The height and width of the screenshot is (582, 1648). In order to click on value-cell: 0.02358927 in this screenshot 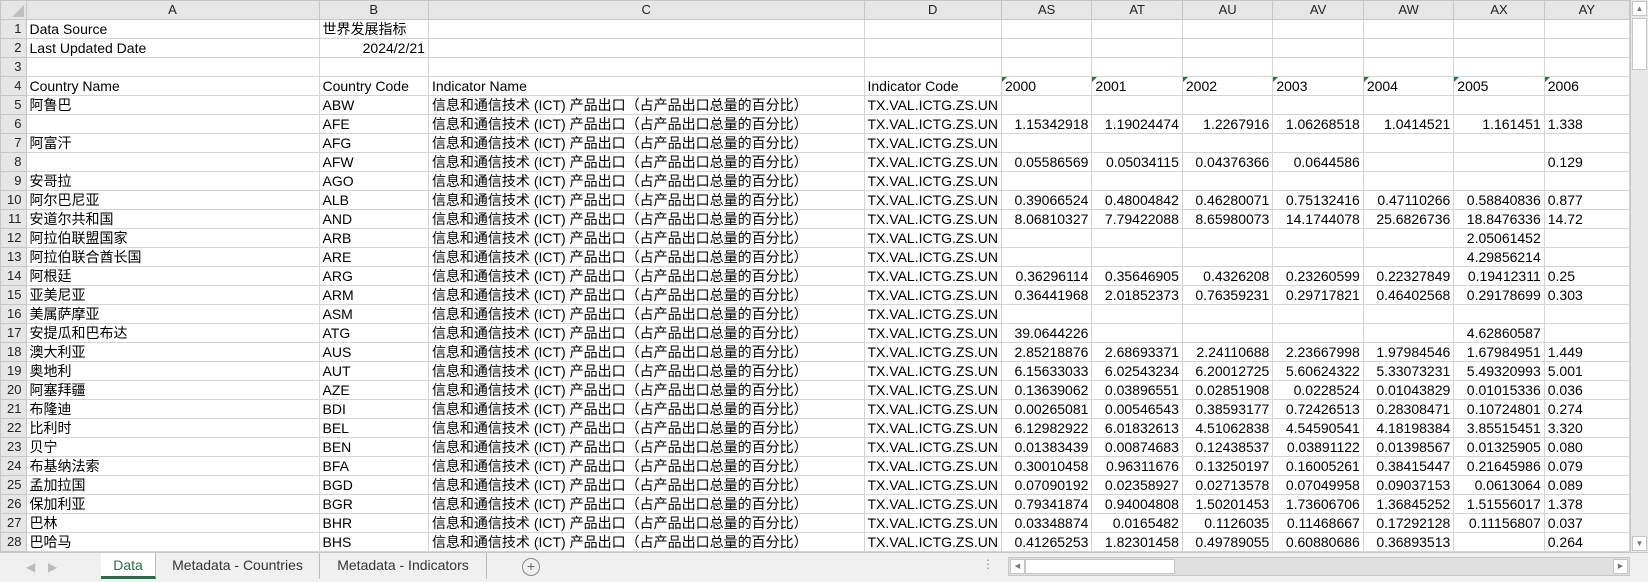, I will do `click(1137, 485)`.